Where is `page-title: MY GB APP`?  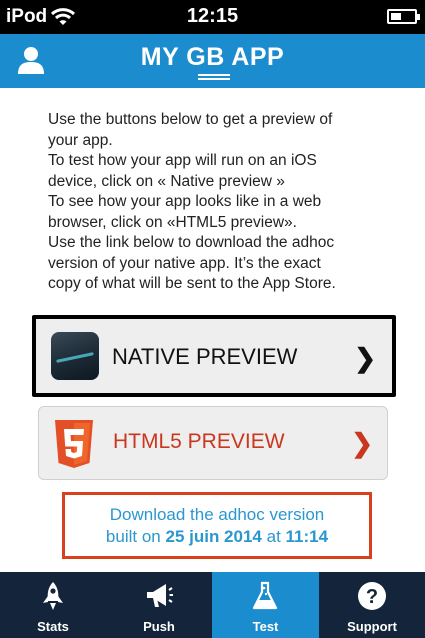
page-title: MY GB APP is located at coordinates (212, 57).